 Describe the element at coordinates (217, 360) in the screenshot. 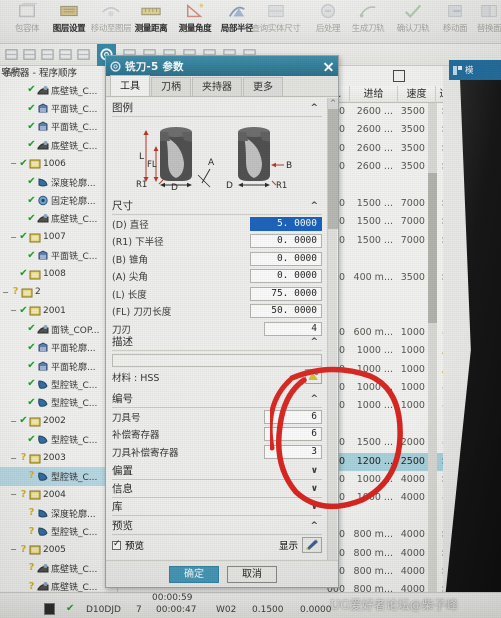

I see `description-input` at that location.